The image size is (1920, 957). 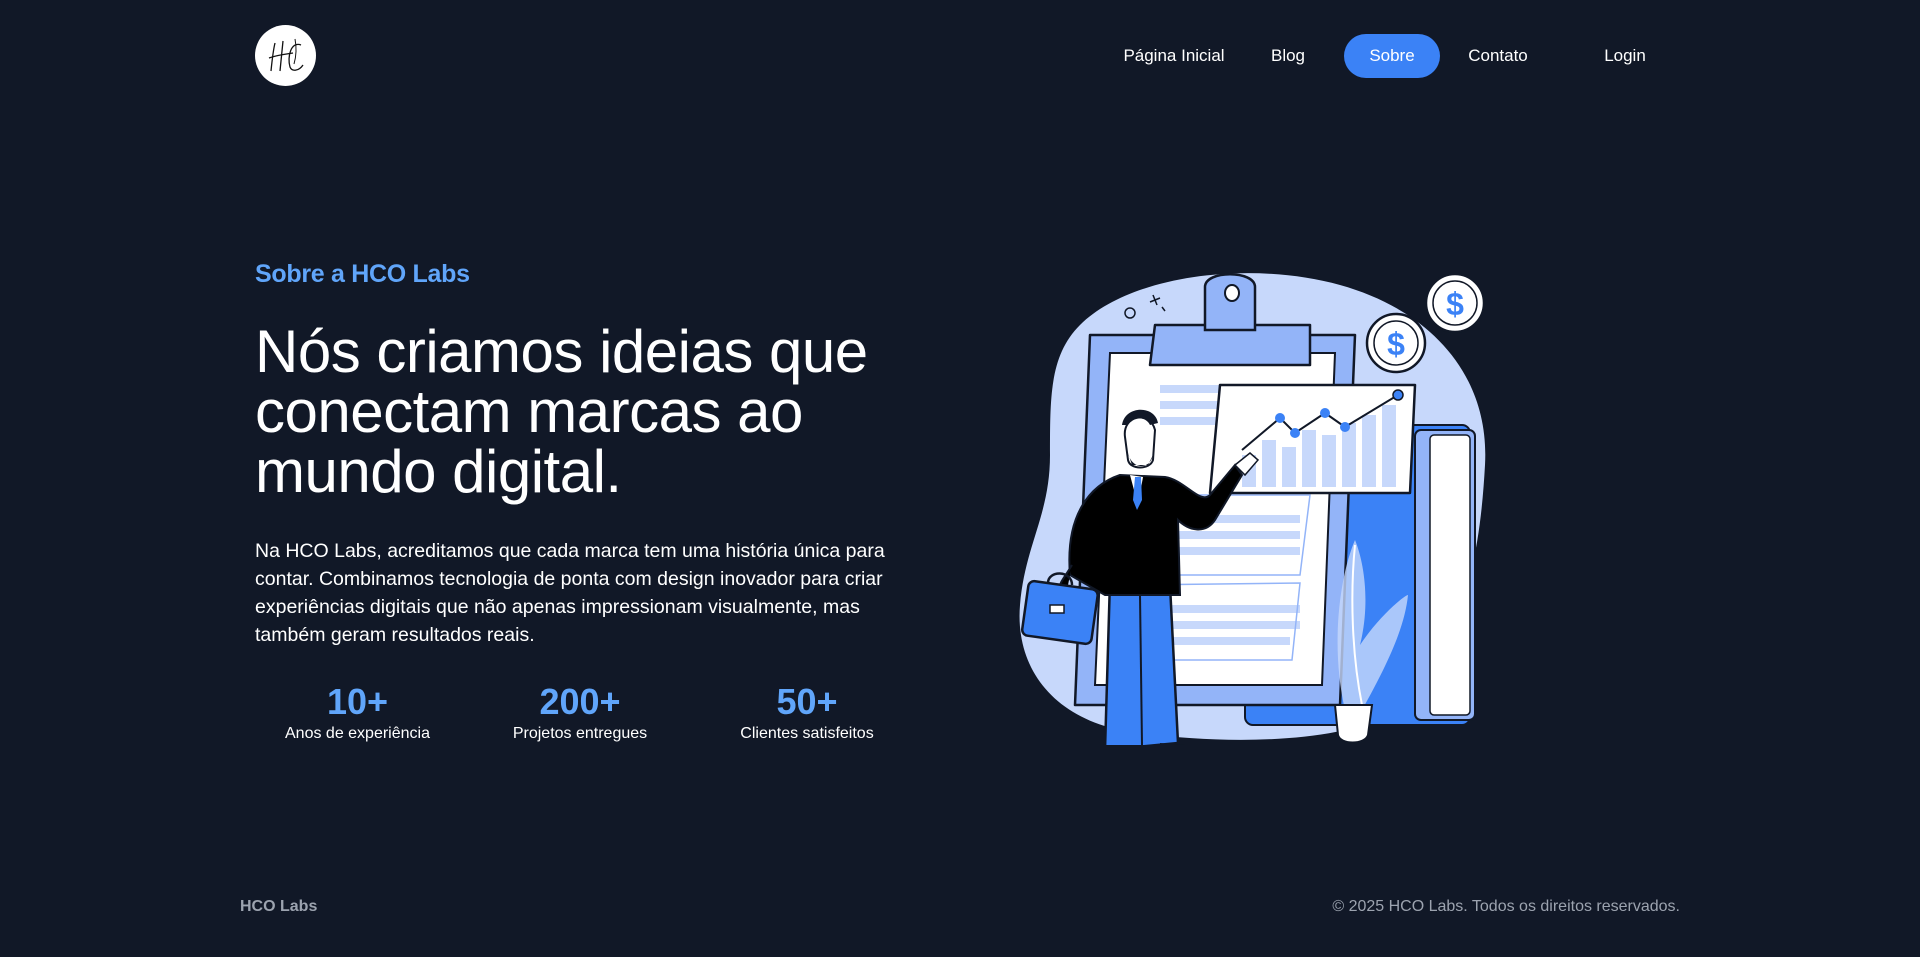 What do you see at coordinates (279, 906) in the screenshot?
I see `footer-brand: HCO Labs` at bounding box center [279, 906].